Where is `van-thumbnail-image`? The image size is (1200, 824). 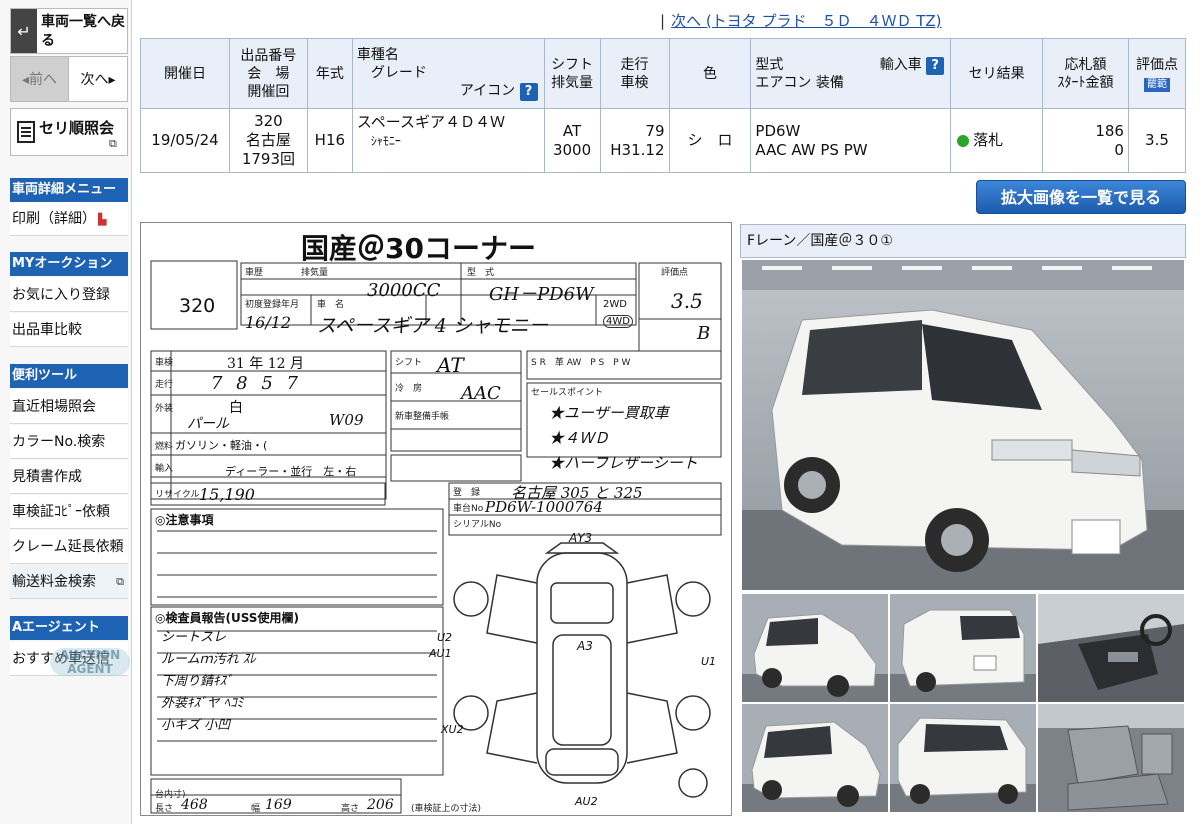 van-thumbnail-image is located at coordinates (815, 648).